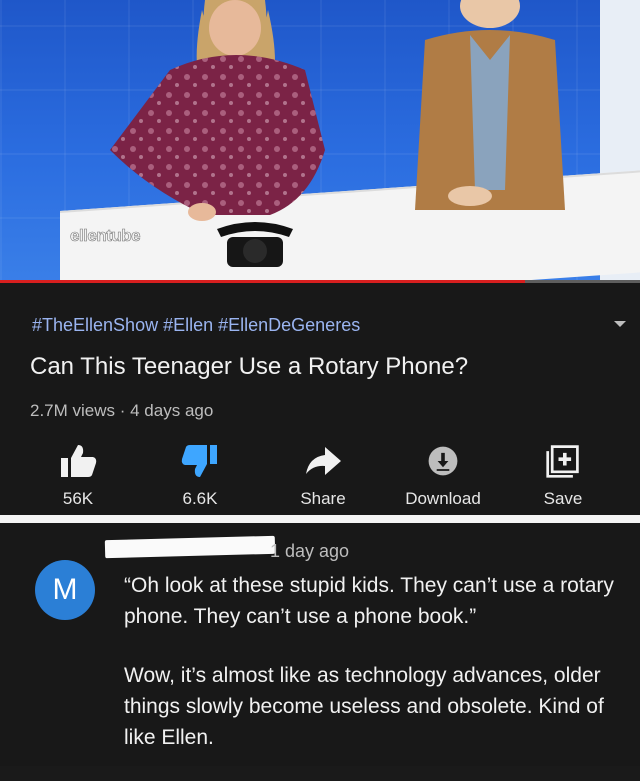  I want to click on divider, so click(320, 519).